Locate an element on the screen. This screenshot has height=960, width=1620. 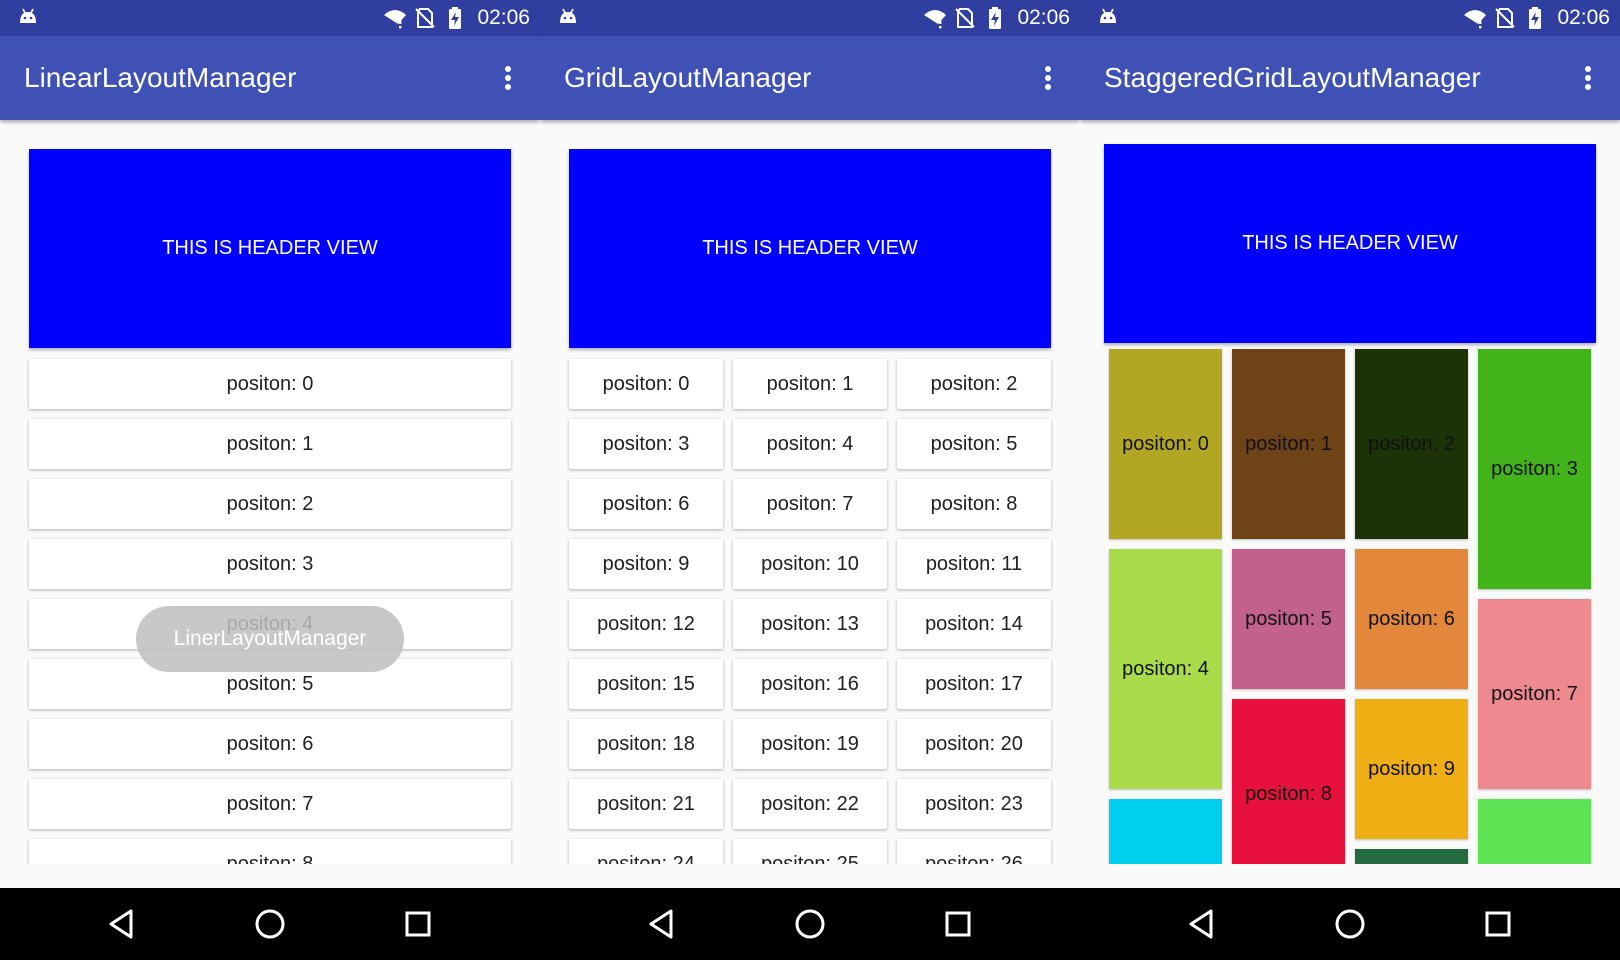
grid-item: positon: 24 is located at coordinates (646, 851).